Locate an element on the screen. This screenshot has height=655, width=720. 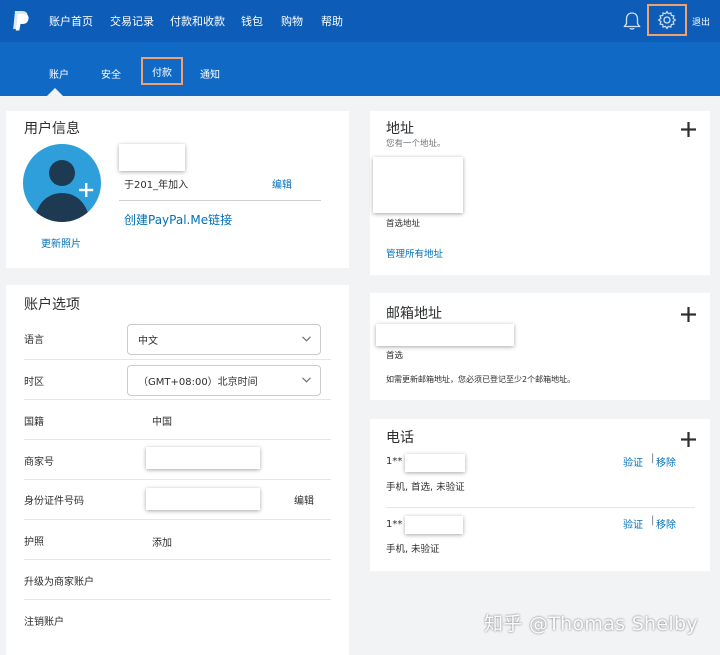
nav-shopping: 购物 is located at coordinates (292, 21).